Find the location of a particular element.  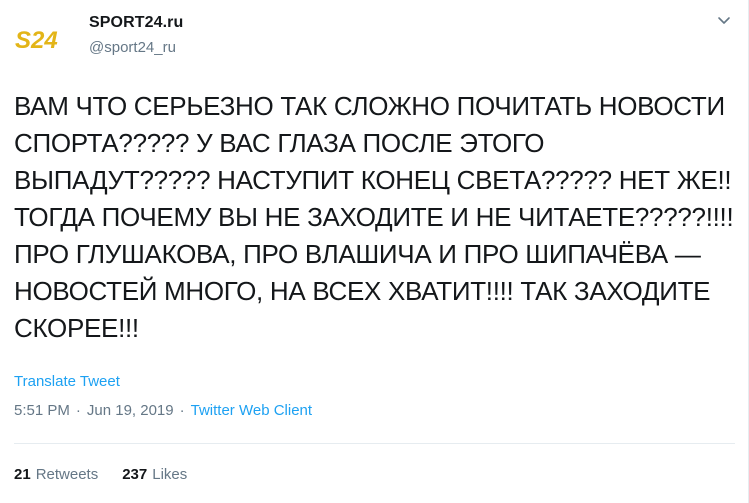

retweets-label: Retweets is located at coordinates (67, 474).